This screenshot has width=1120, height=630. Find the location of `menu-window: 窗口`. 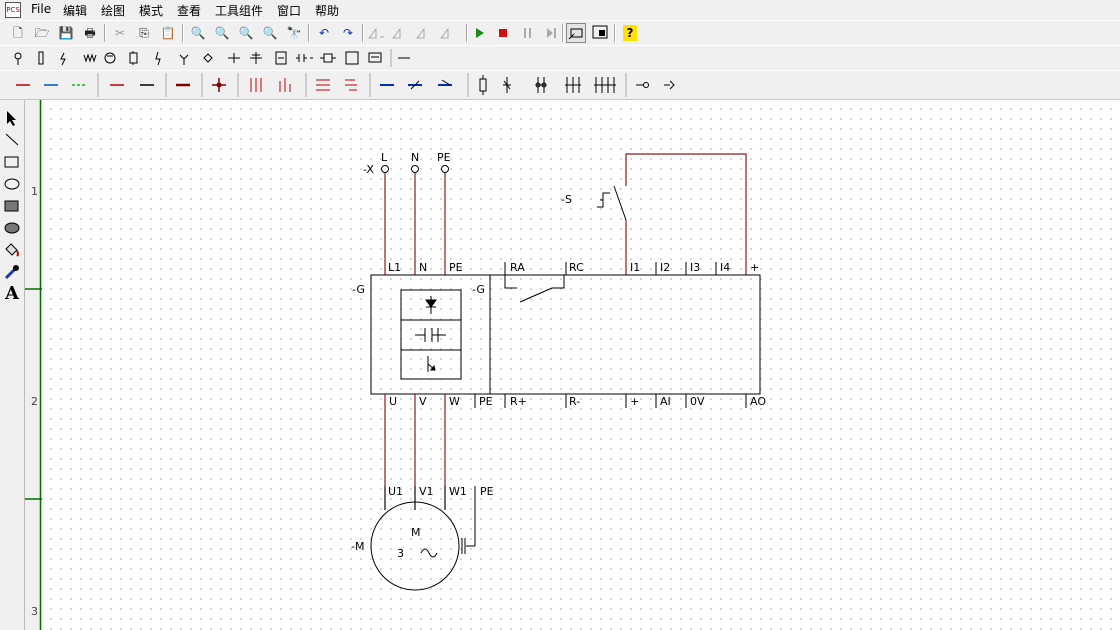

menu-window: 窗口 is located at coordinates (289, 10).